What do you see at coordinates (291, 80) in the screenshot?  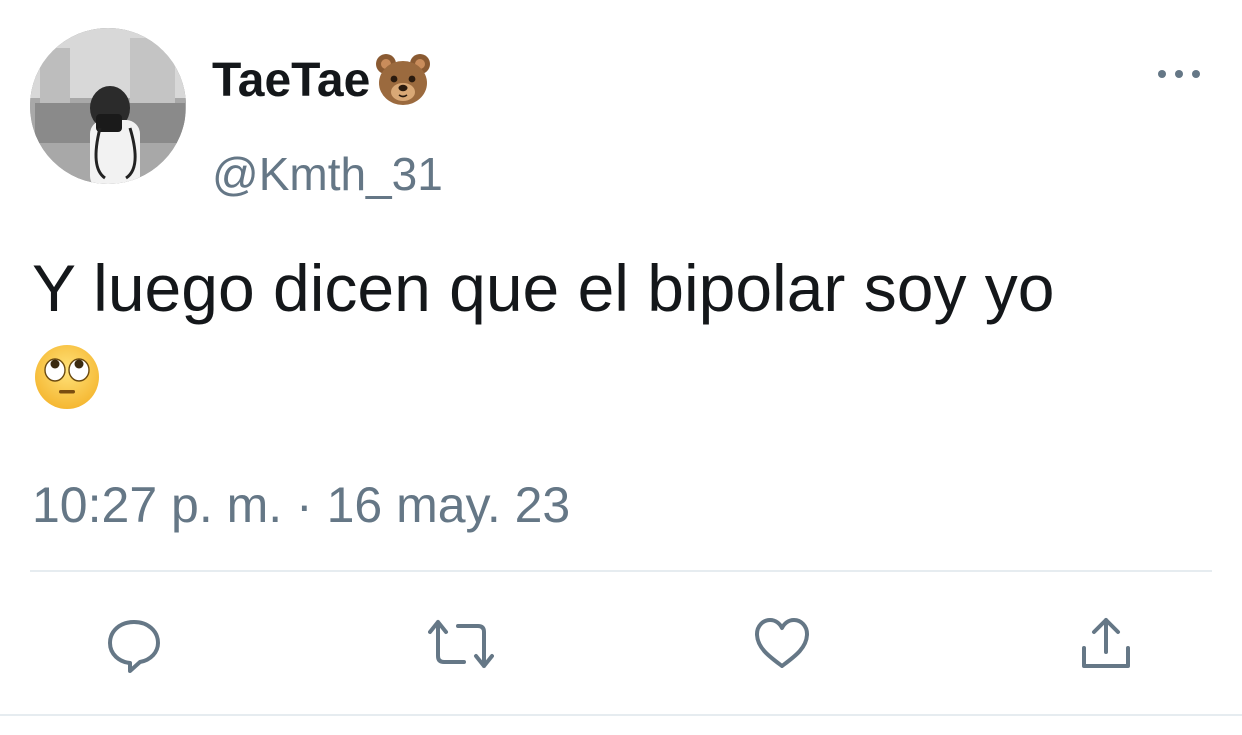 I see `display-name-text: TaeTae` at bounding box center [291, 80].